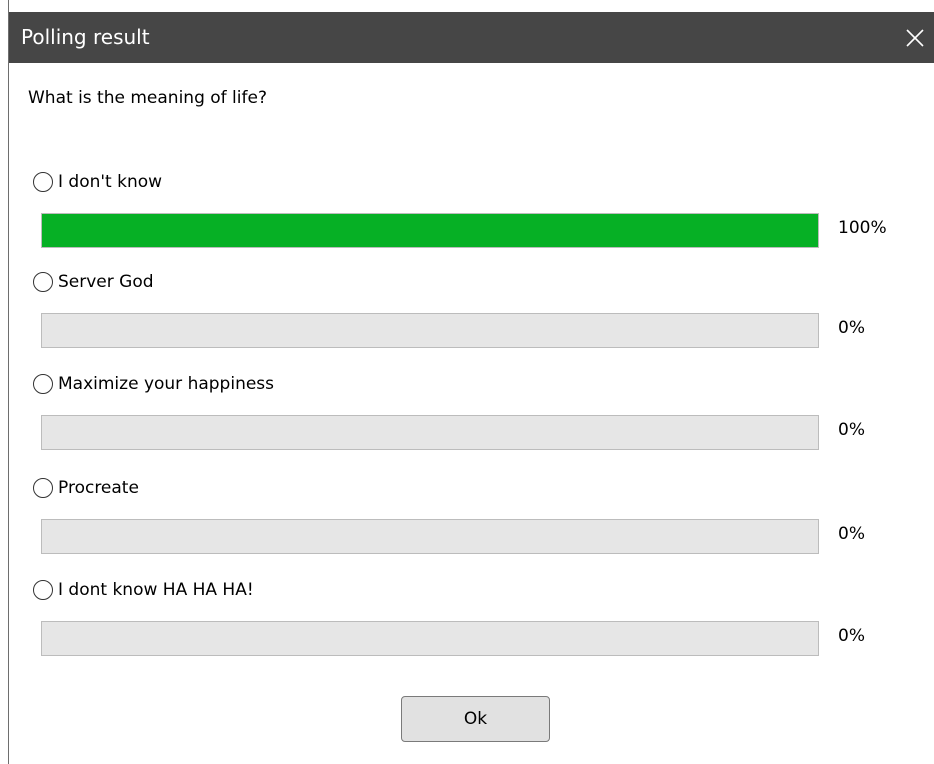  Describe the element at coordinates (98, 488) in the screenshot. I see `option-label: Procreate` at that location.